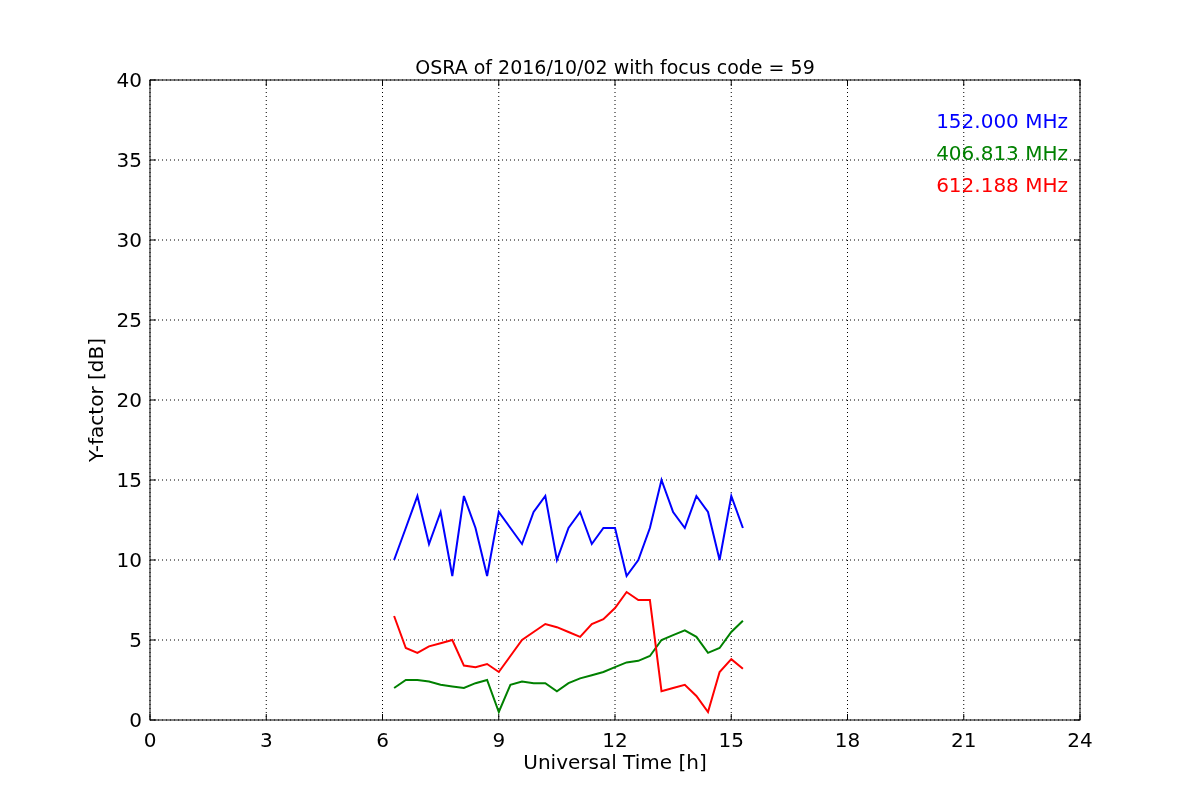 The height and width of the screenshot is (800, 1200). What do you see at coordinates (129, 80) in the screenshot?
I see `y-tick-label: 40` at bounding box center [129, 80].